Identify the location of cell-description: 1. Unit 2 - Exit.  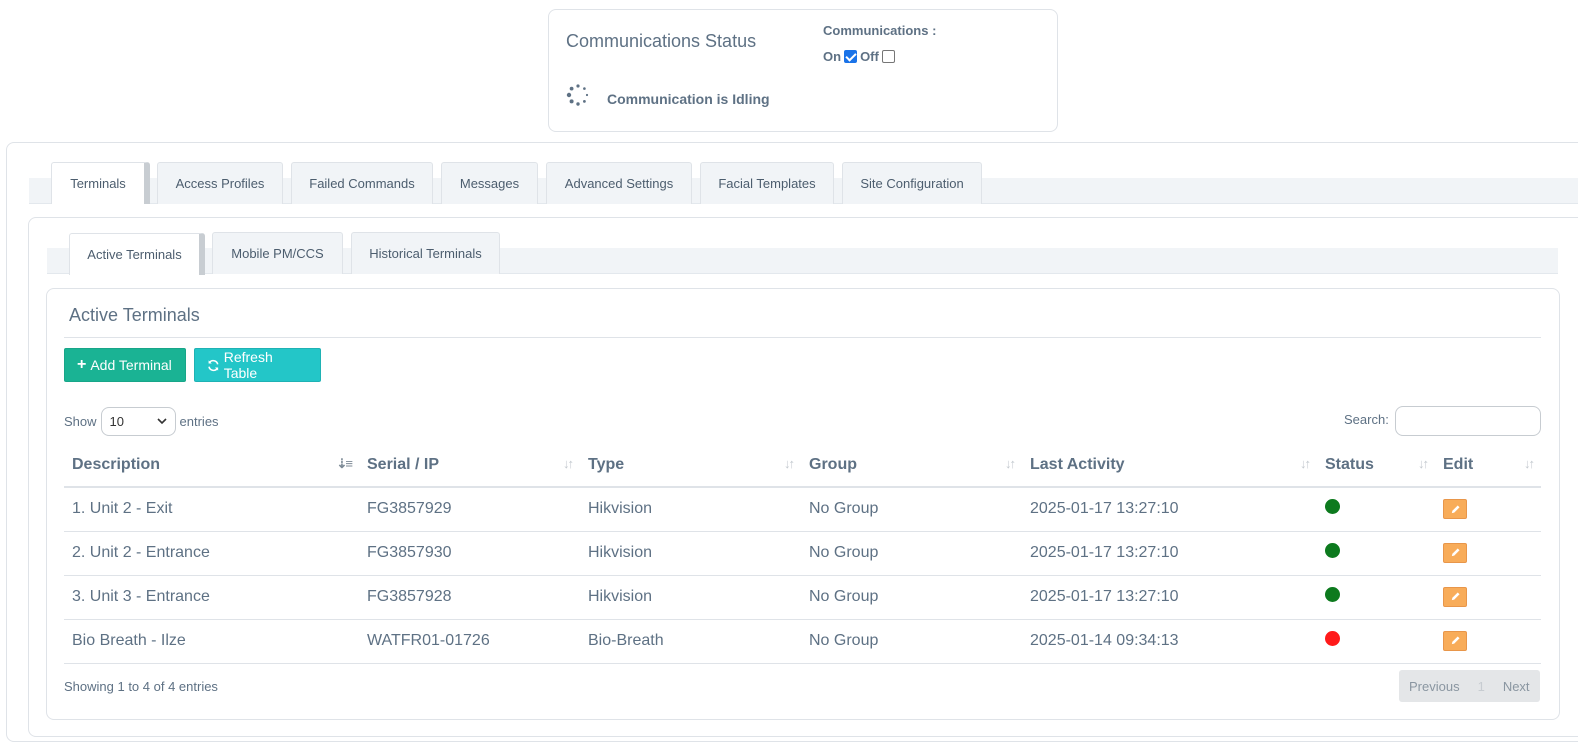
(211, 509).